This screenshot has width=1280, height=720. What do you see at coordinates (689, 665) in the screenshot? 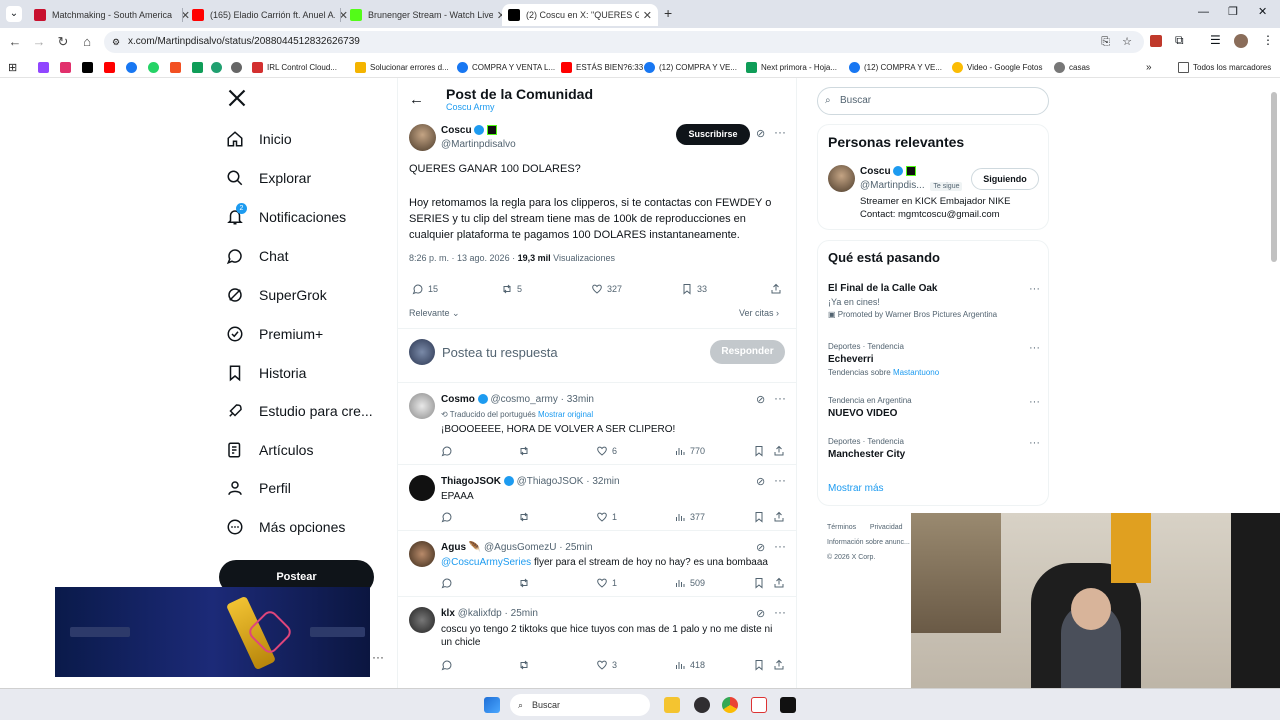
I see `views-action: 418` at bounding box center [689, 665].